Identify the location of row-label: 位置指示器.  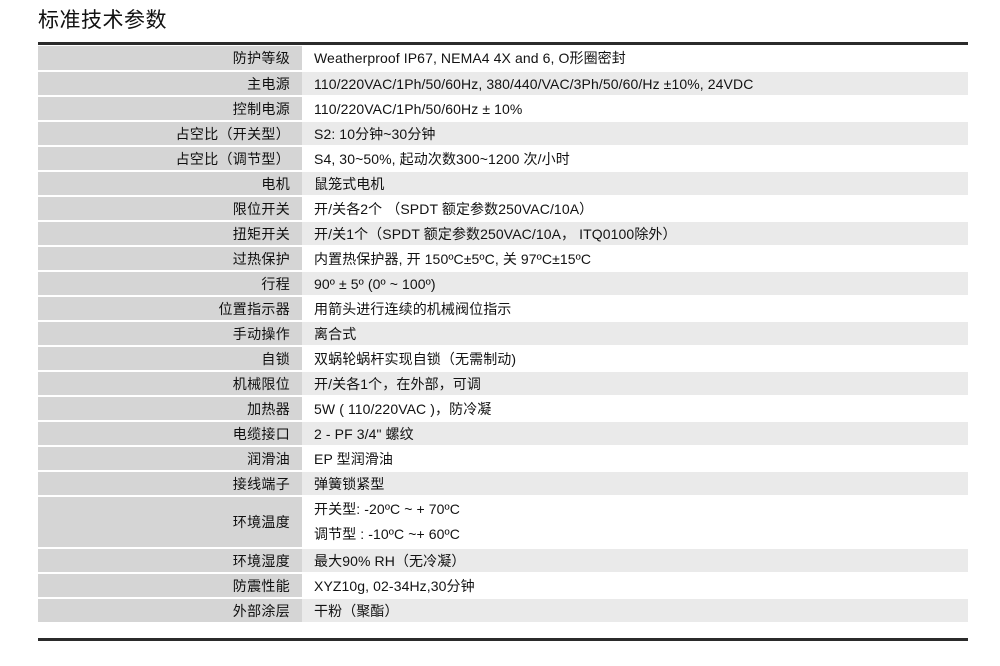
(170, 309).